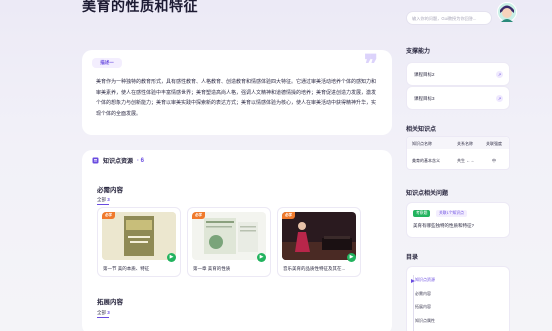 Image resolution: width=552 pixels, height=331 pixels. I want to click on required-filter-all: 全部 3, so click(103, 200).